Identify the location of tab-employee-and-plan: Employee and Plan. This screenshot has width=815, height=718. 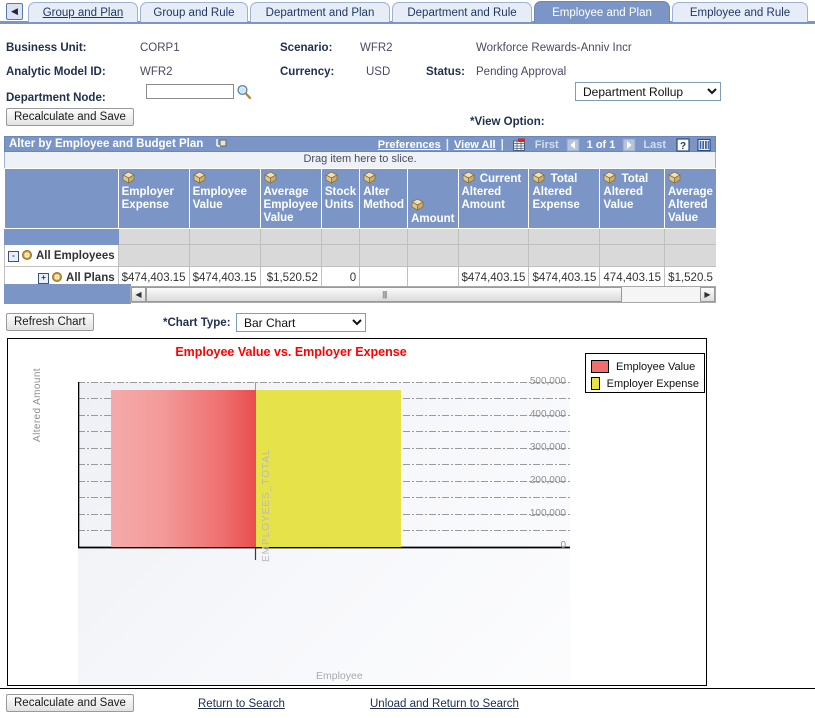
(602, 12).